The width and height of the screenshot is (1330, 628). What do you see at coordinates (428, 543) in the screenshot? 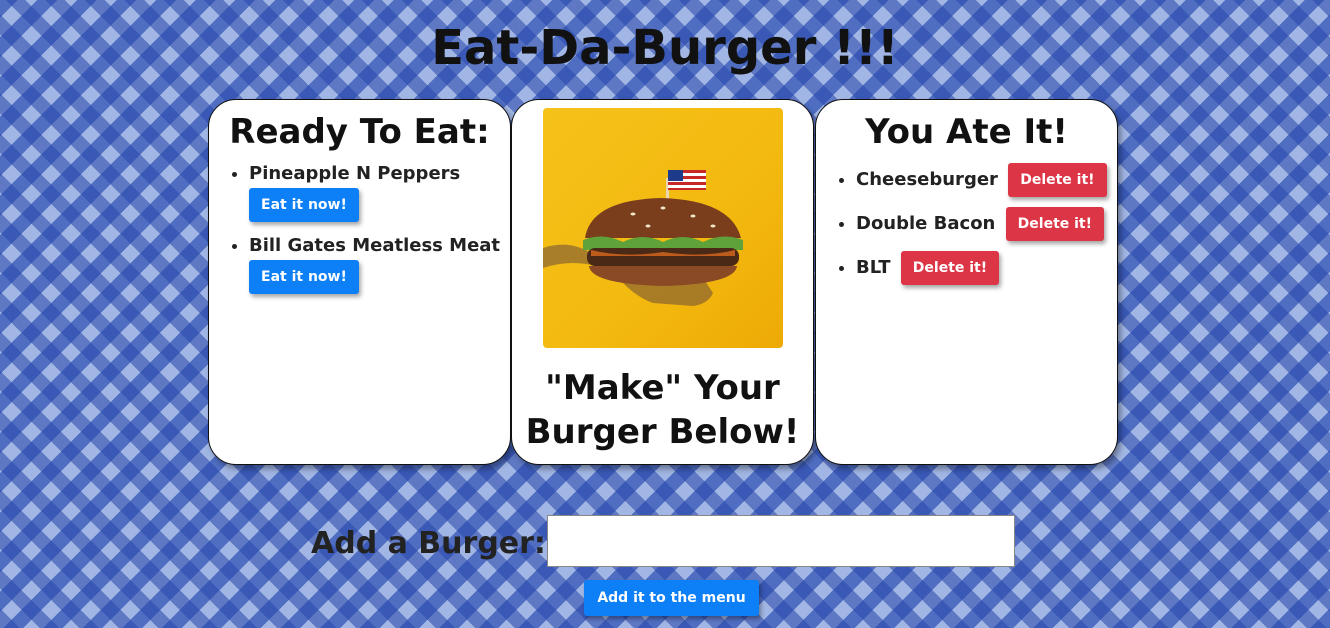
I see `add-burger-label: Add a Burger:` at bounding box center [428, 543].